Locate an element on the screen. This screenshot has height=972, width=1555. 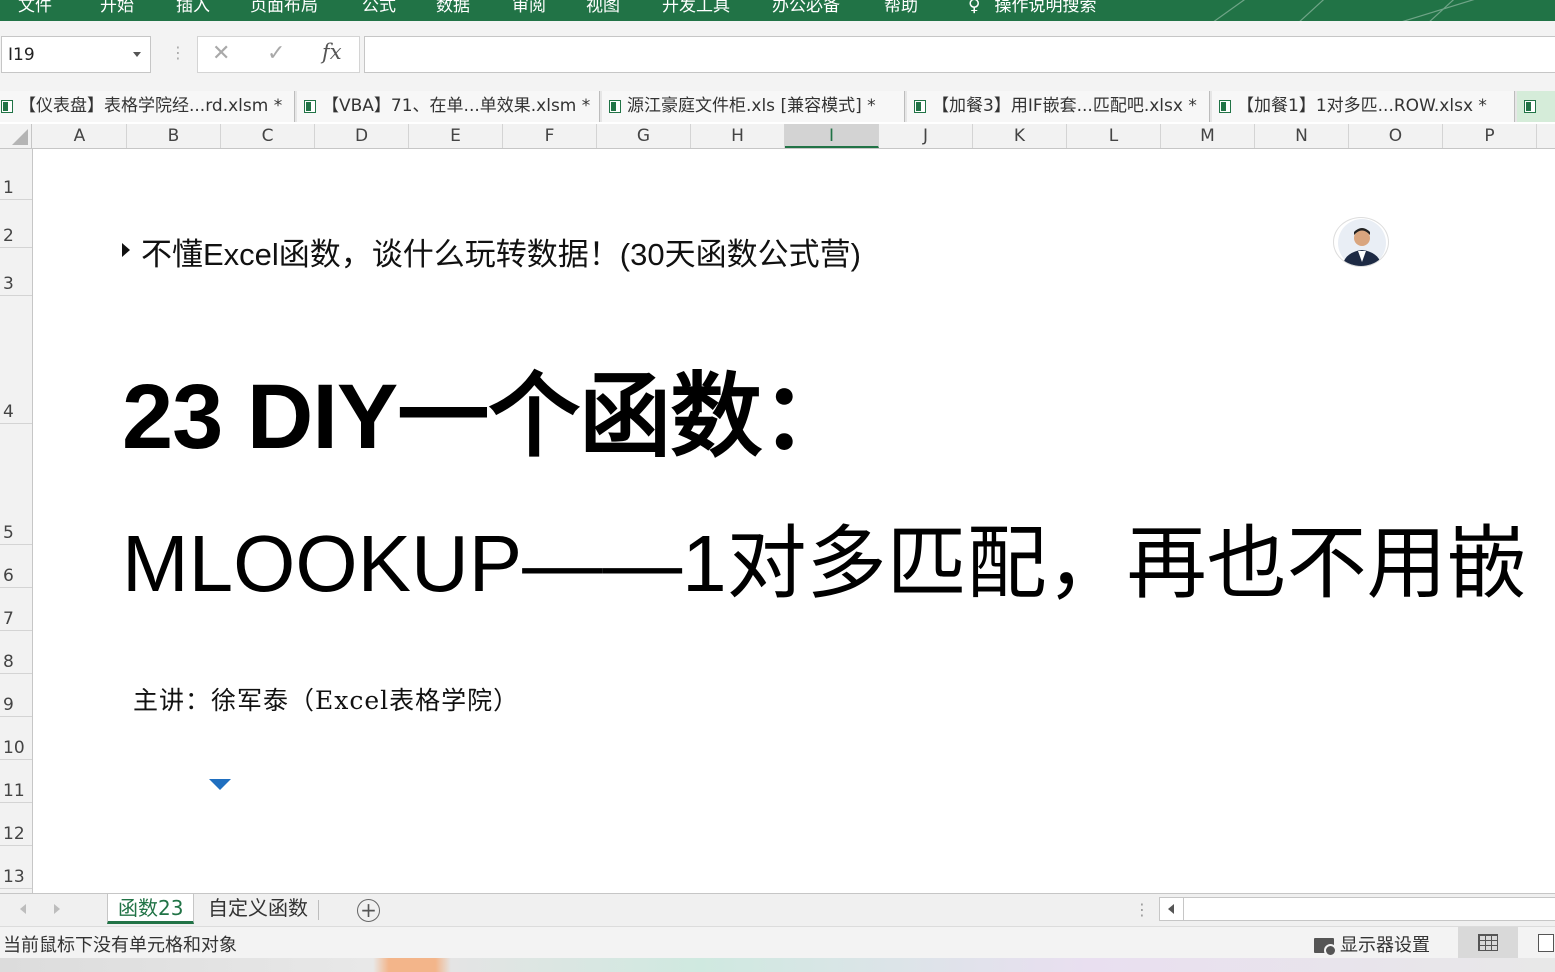
display-settings-button: 显示器设置 is located at coordinates (1372, 944).